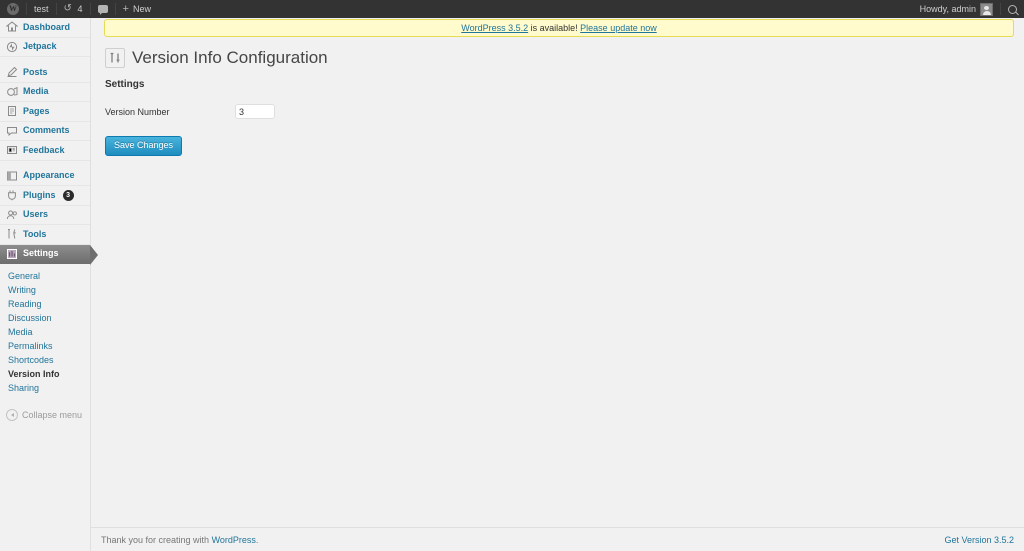 This screenshot has height=551, width=1024. Describe the element at coordinates (494, 28) in the screenshot. I see `notice-version-link: WordPress 3.5.2` at that location.